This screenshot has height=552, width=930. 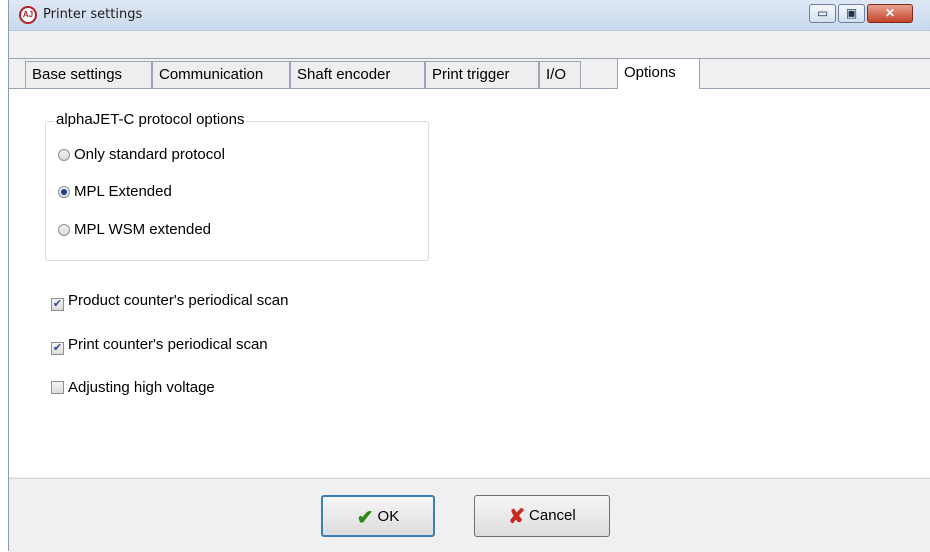 What do you see at coordinates (482, 75) in the screenshot?
I see `tab-print-trigger: Print trigger` at bounding box center [482, 75].